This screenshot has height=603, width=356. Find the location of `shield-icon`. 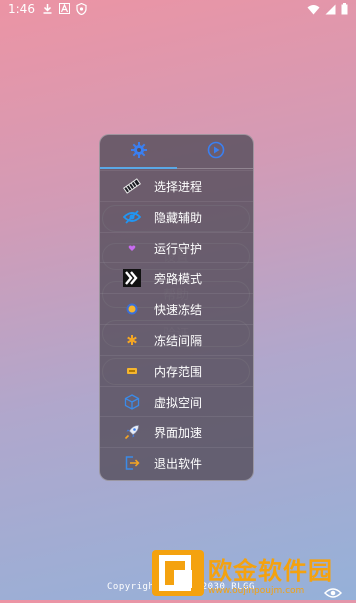

shield-icon is located at coordinates (81, 10).